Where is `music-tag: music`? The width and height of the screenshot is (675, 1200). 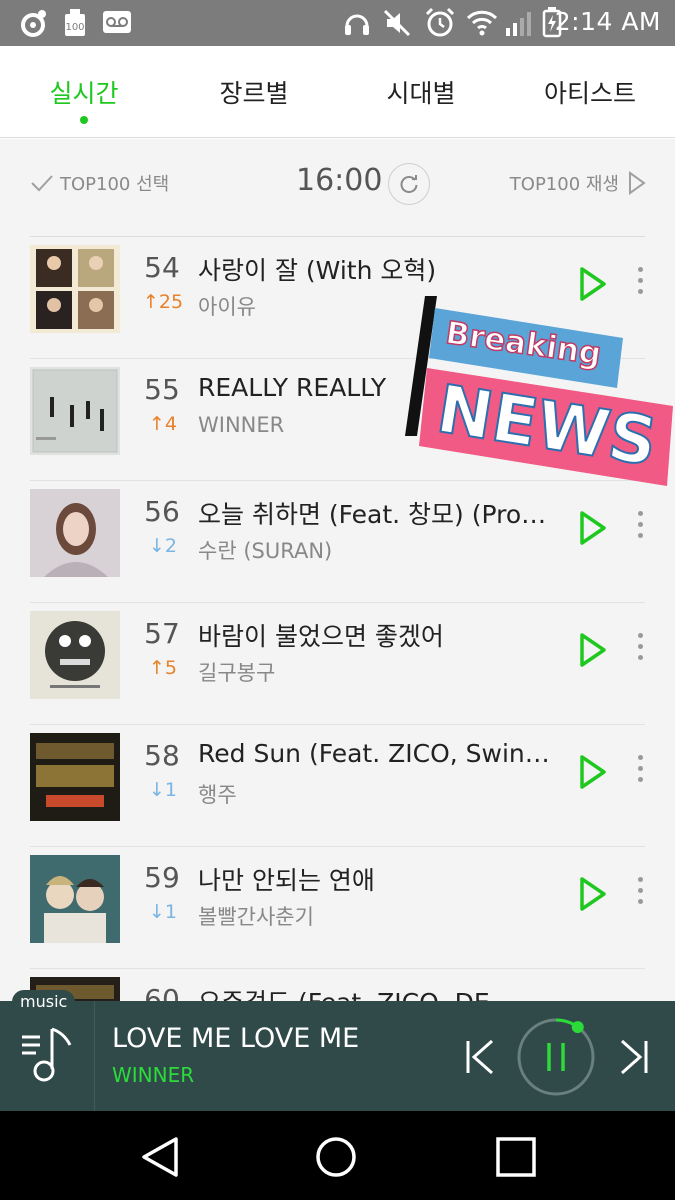 music-tag: music is located at coordinates (44, 1002).